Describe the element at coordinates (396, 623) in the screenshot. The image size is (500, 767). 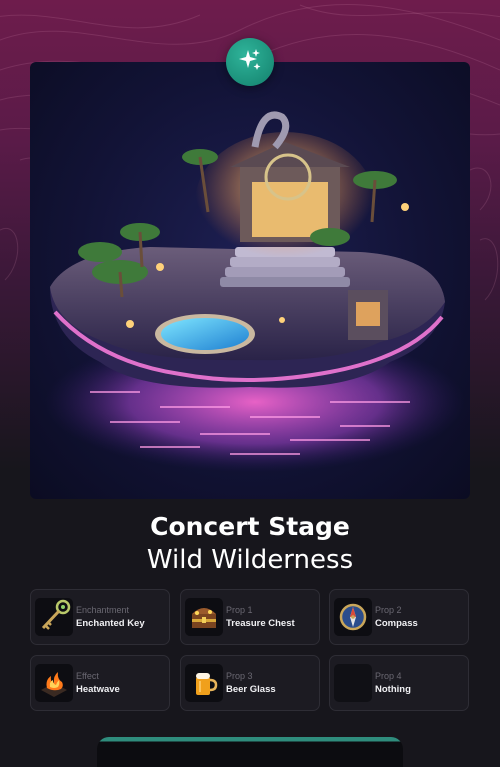
I see `slot-value: Compass` at that location.